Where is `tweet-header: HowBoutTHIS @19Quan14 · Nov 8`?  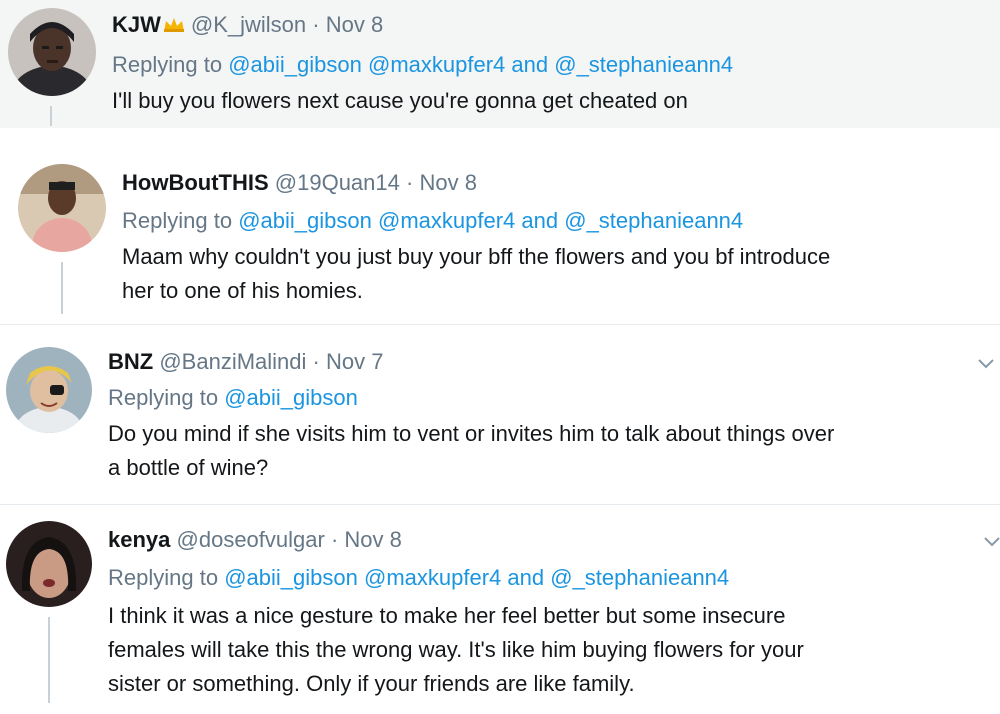 tweet-header: HowBoutTHIS @19Quan14 · Nov 8 is located at coordinates (299, 183).